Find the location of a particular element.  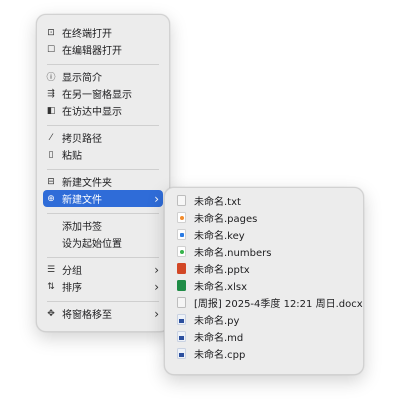

new-file-icon: ⊕ is located at coordinates (51, 198).